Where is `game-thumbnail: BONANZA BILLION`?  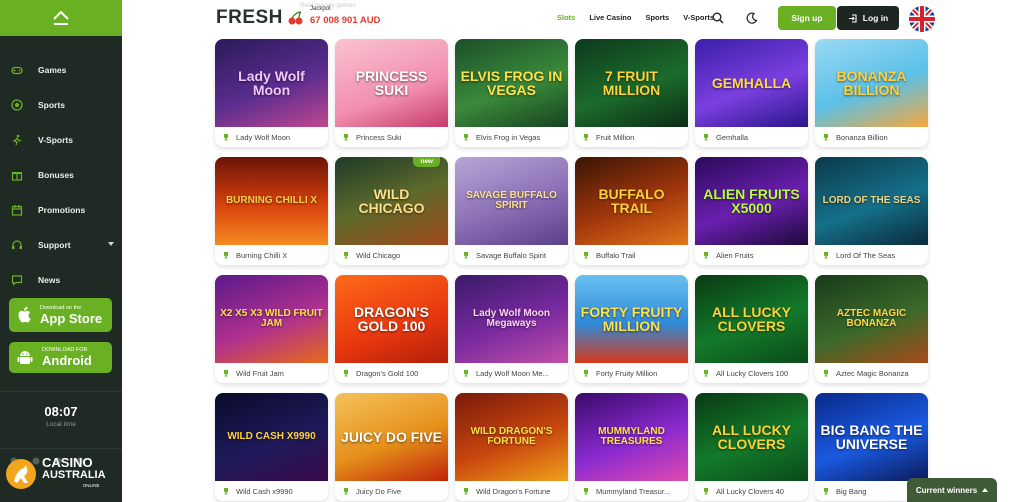
game-thumbnail: BONANZA BILLION is located at coordinates (871, 83).